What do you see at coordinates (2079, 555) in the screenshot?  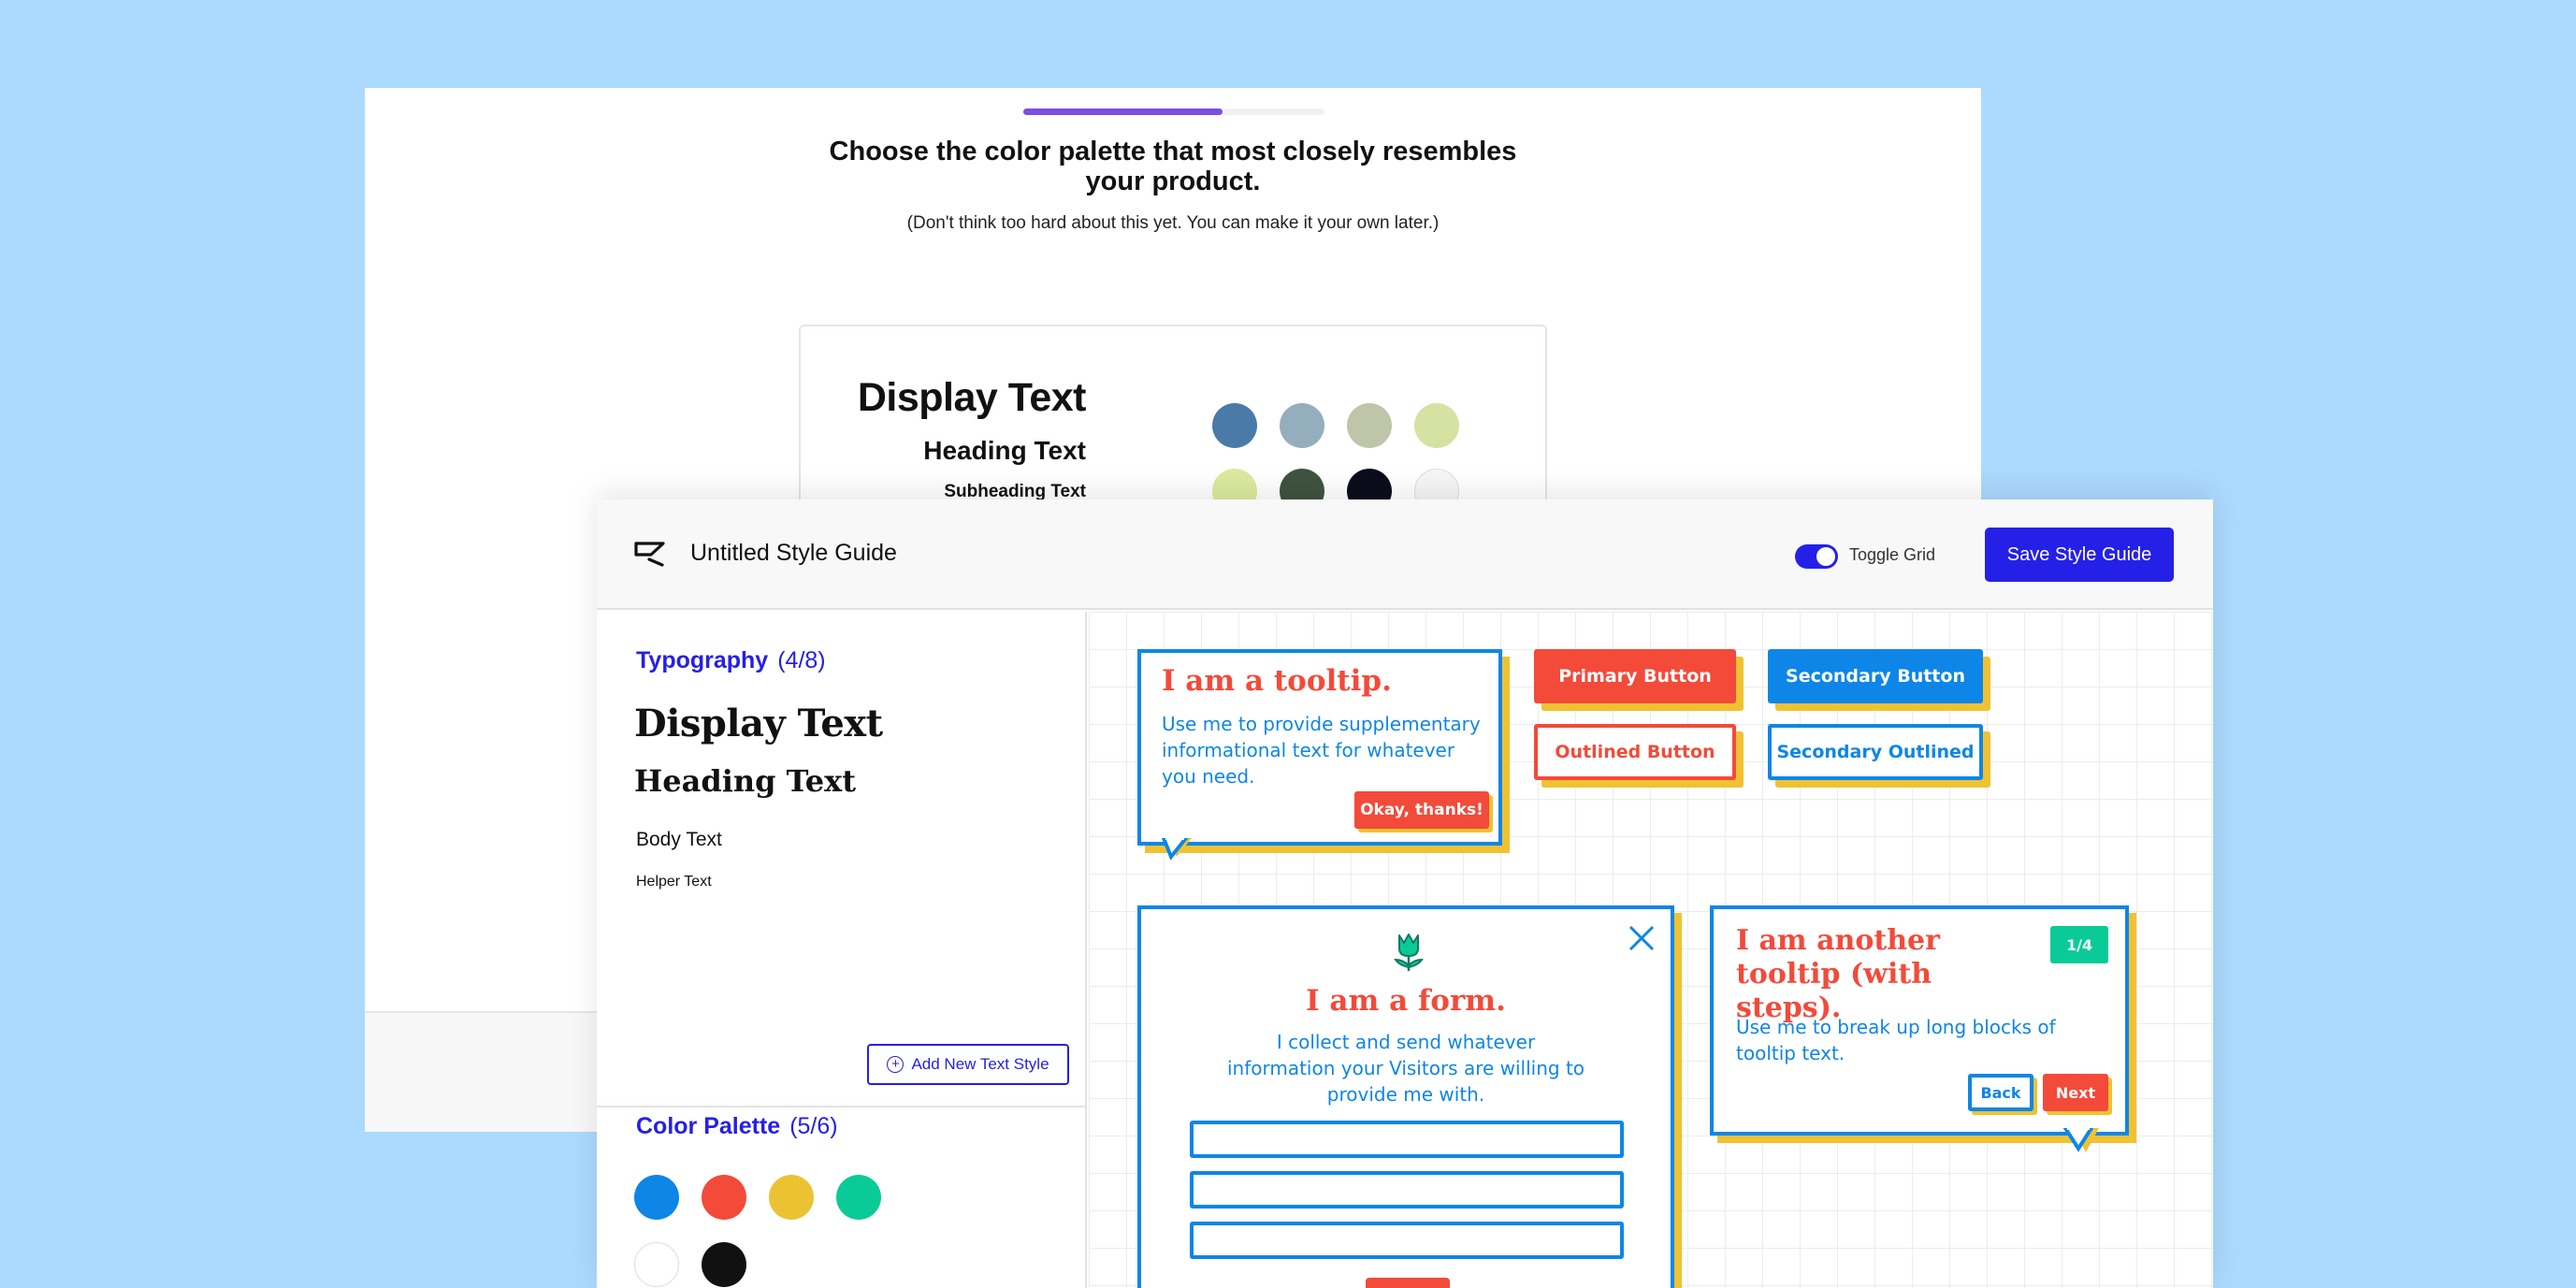 I see `save-style-guide-button: Save Style Guide` at bounding box center [2079, 555].